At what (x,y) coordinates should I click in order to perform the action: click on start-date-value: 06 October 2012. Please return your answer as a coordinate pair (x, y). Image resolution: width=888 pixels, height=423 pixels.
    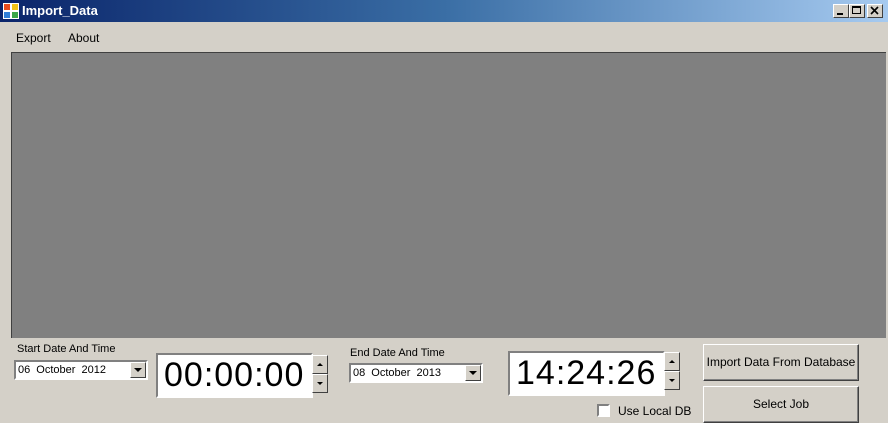
    Looking at the image, I should click on (62, 370).